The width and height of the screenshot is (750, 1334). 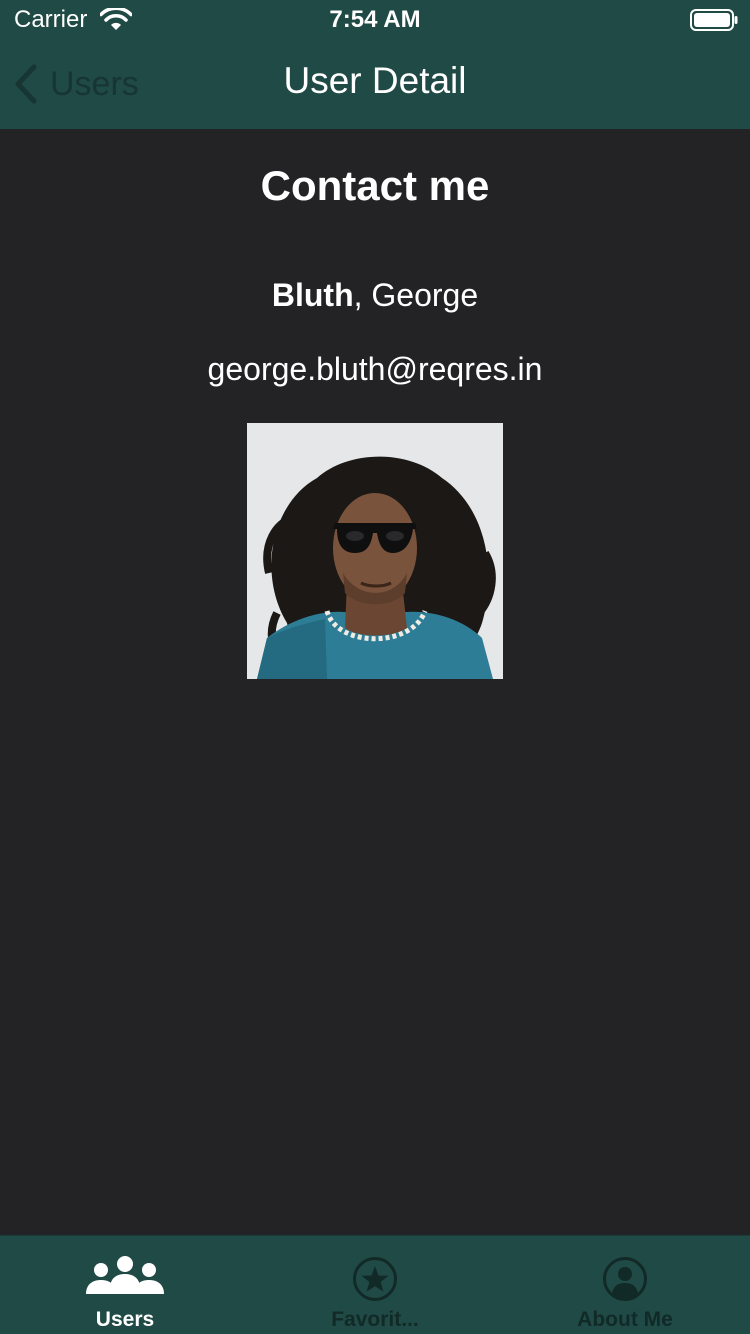 I want to click on star-circle-icon, so click(x=375, y=1279).